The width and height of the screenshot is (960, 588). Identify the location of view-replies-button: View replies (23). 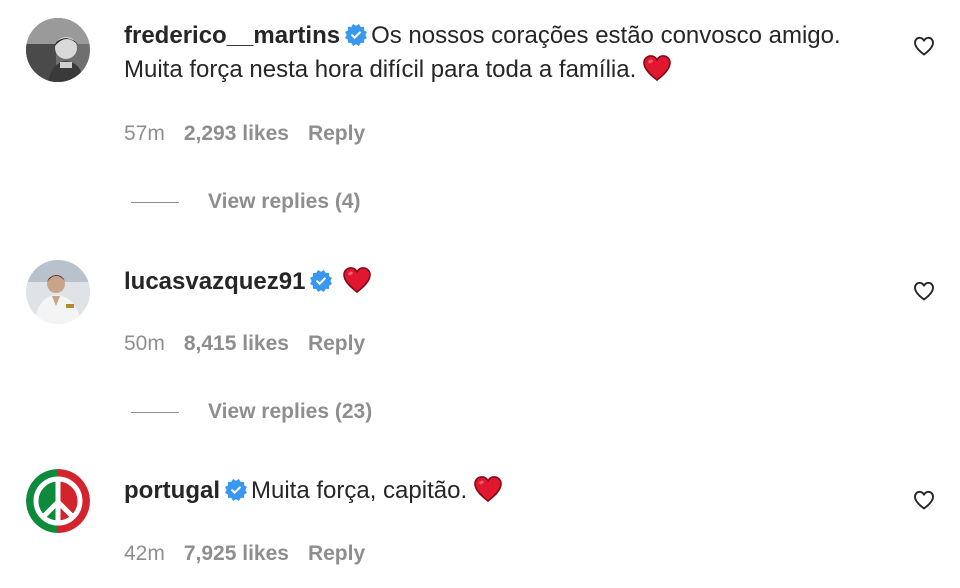
(251, 412).